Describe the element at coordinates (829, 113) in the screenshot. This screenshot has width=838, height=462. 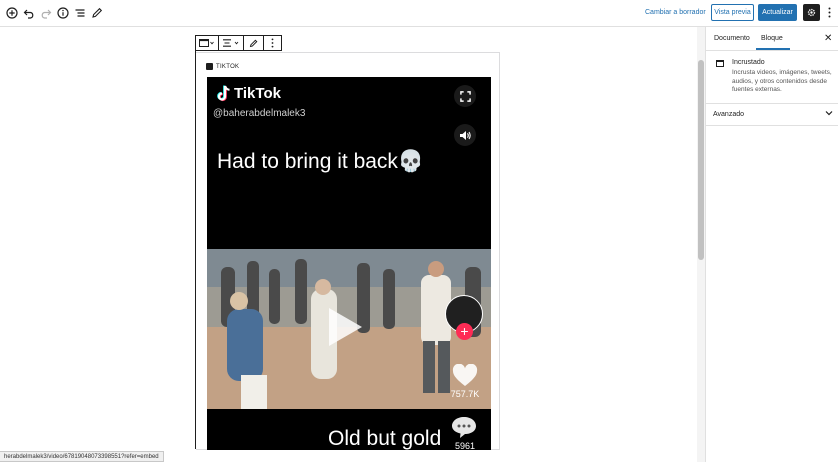
I see `chevron-down-icon` at that location.